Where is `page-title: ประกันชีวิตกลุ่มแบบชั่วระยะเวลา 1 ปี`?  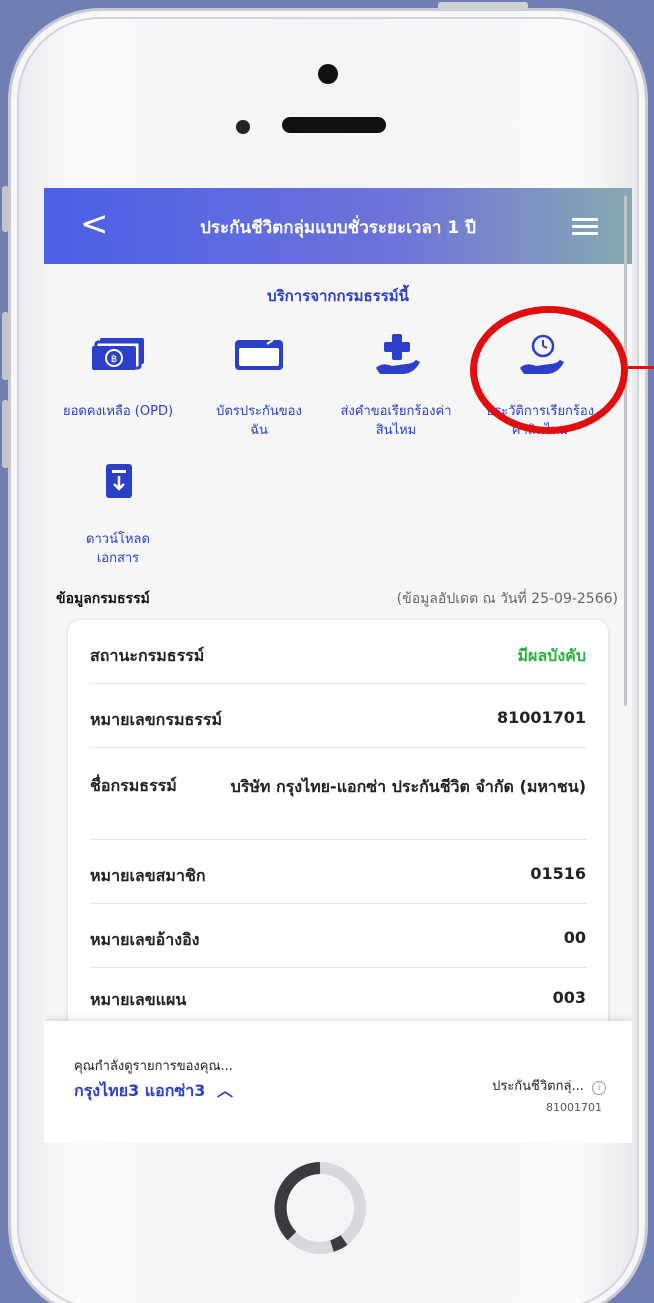 page-title: ประกันชีวิตกลุ่มแบบชั่วระยะเวลา 1 ปี is located at coordinates (338, 228).